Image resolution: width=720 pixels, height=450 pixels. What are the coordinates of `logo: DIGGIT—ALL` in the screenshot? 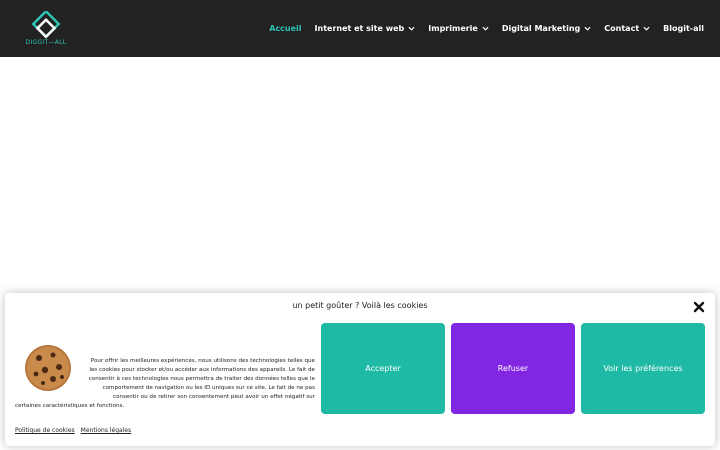 It's located at (46, 29).